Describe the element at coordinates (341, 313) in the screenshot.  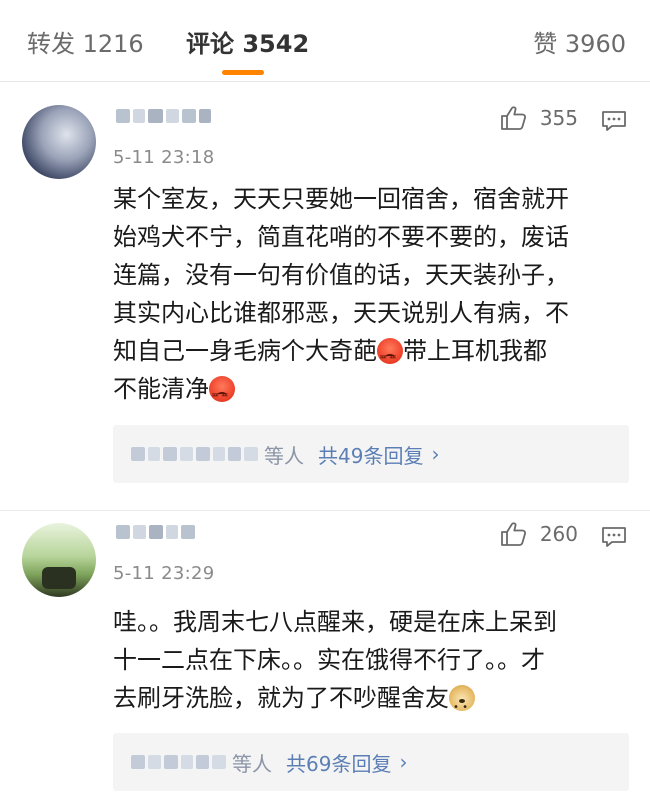
I see `comment-line: 其实内心比谁都邪恶，天天说别人有病，不` at that location.